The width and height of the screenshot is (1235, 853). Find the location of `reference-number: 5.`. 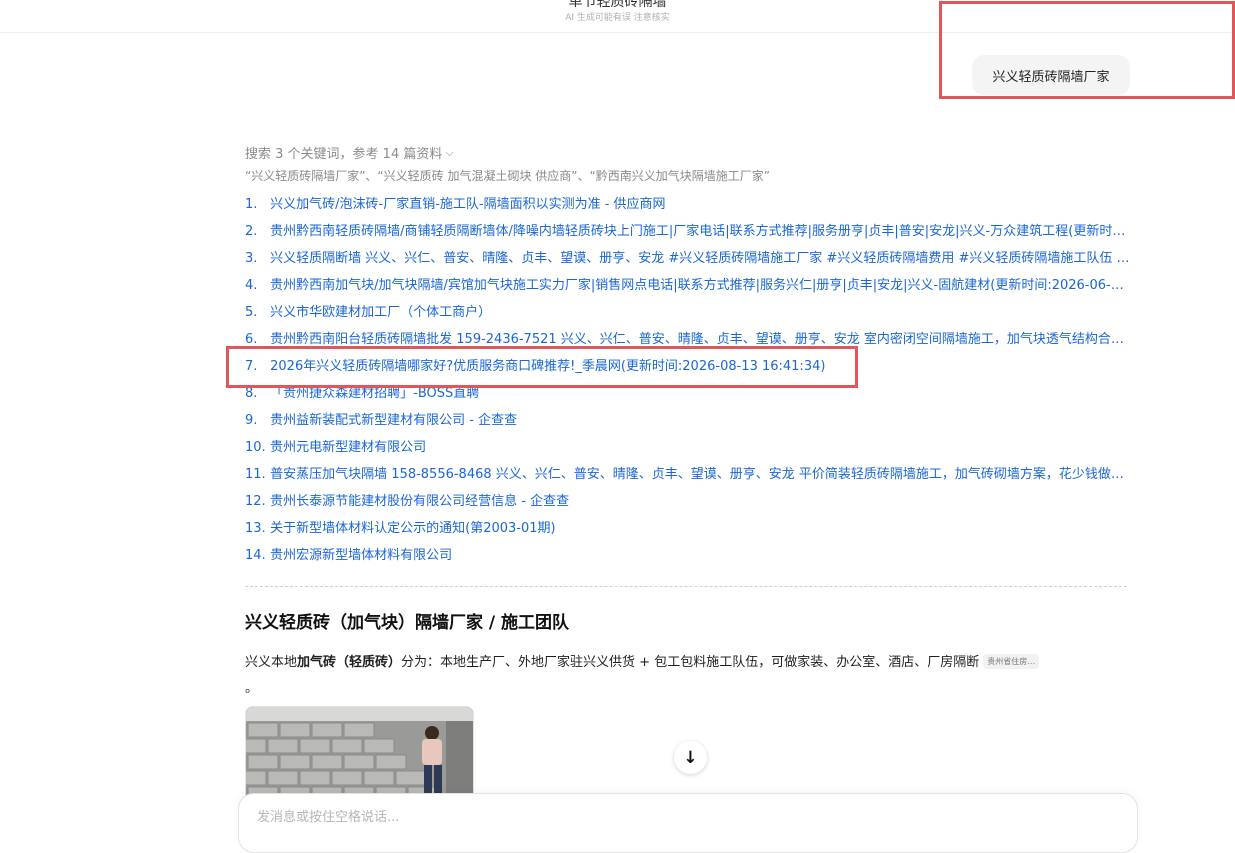

reference-number: 5. is located at coordinates (251, 312).